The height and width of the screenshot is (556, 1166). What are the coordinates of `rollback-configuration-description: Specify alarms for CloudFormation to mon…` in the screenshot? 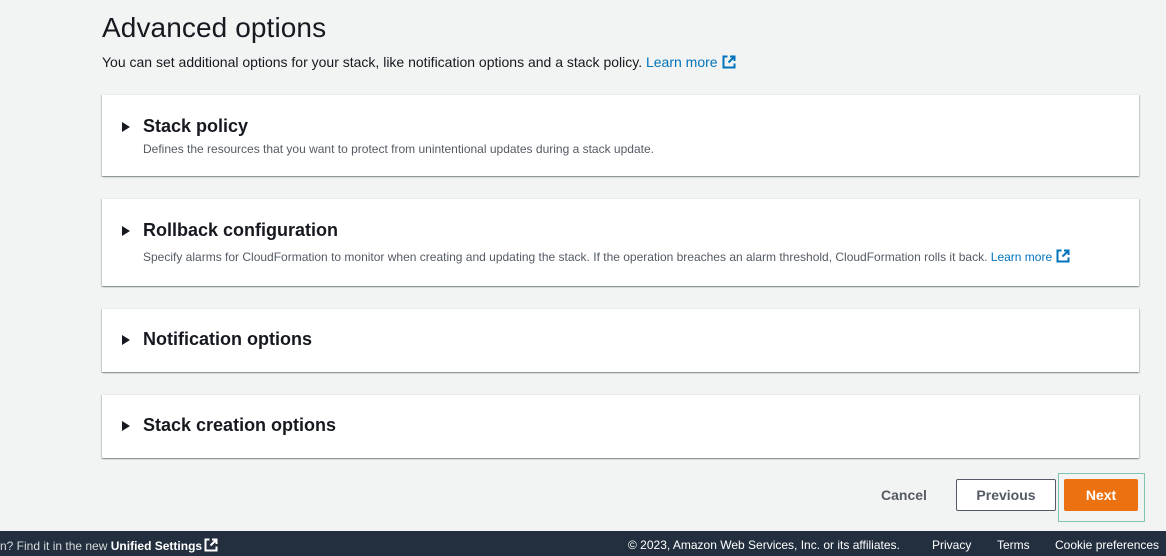 It's located at (606, 256).